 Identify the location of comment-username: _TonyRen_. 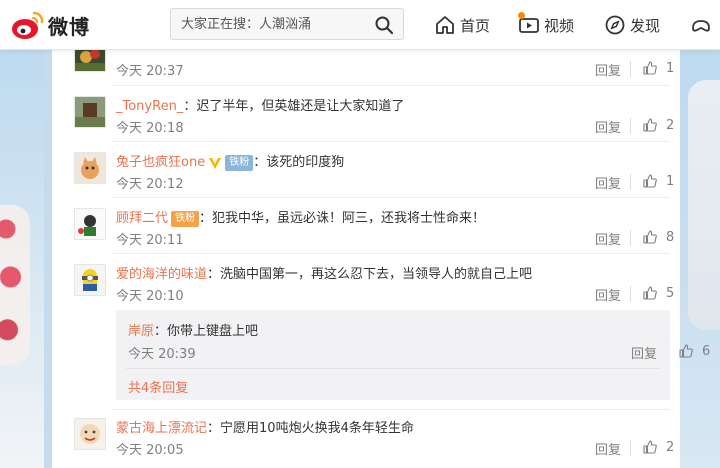
(149, 106).